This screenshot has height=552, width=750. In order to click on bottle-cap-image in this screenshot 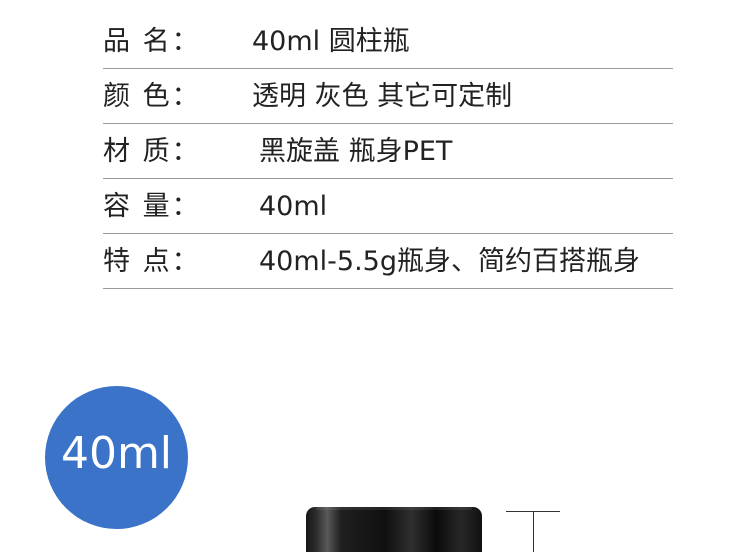, I will do `click(394, 529)`.